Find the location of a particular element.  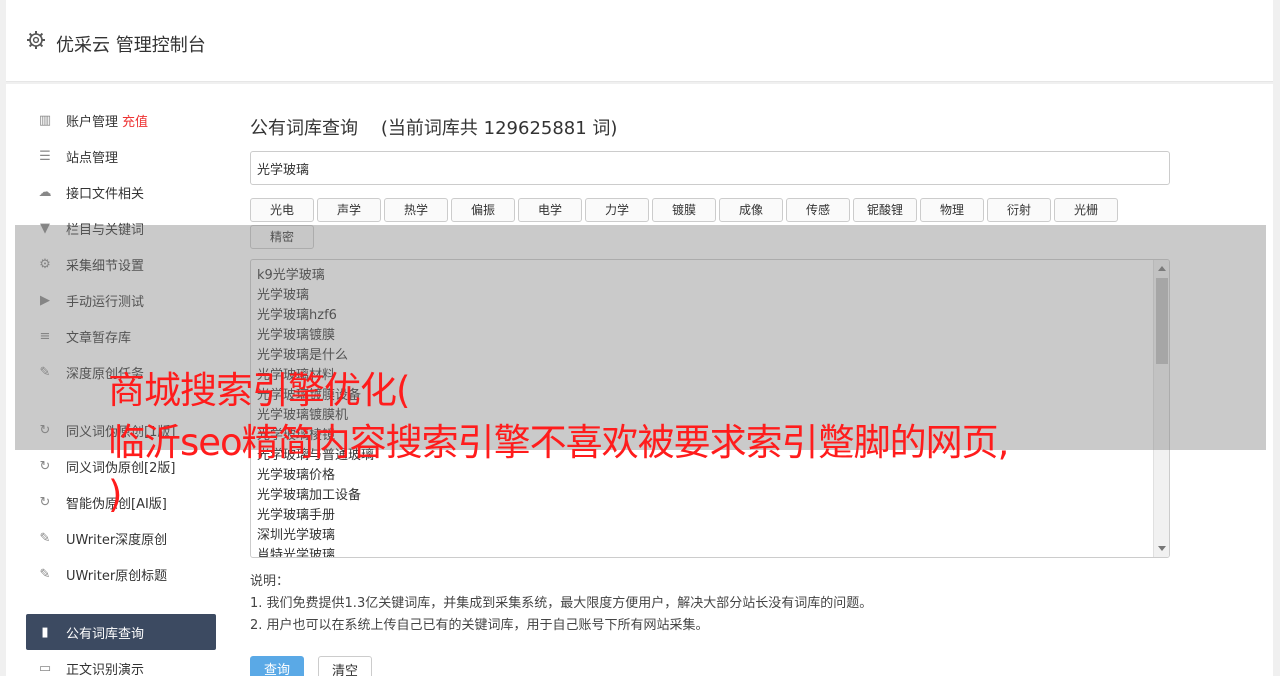

scroll-down-icon is located at coordinates (1162, 548).